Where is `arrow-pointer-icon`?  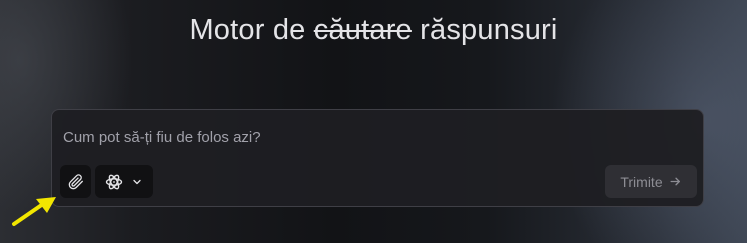
arrow-pointer-icon is located at coordinates (34, 214).